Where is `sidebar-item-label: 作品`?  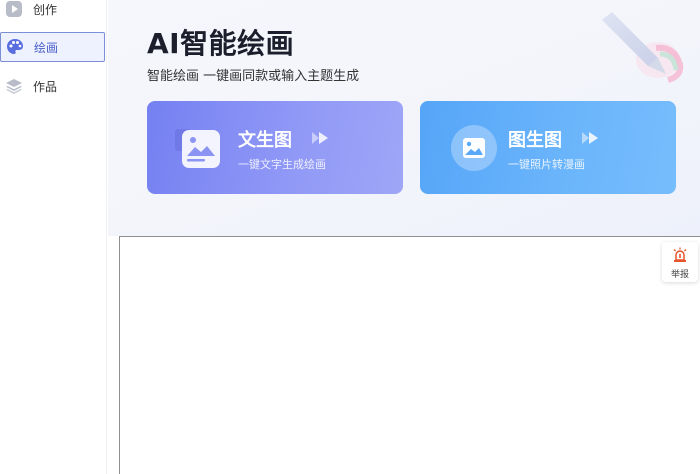 sidebar-item-label: 作品 is located at coordinates (45, 86).